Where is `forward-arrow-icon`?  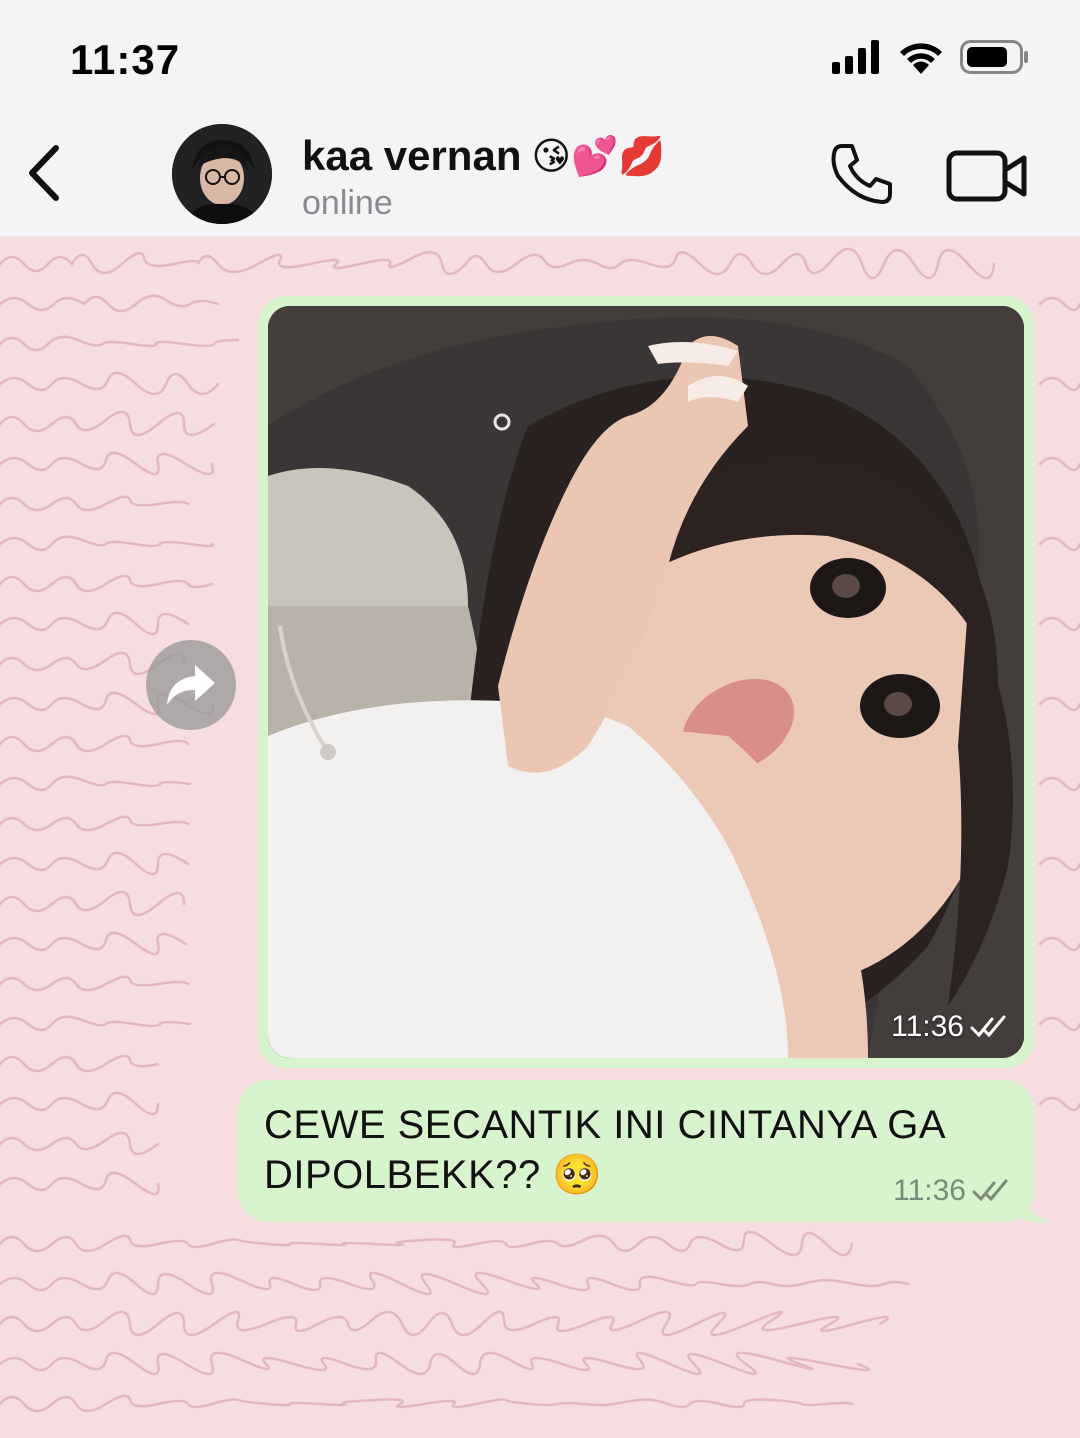
forward-arrow-icon is located at coordinates (191, 685).